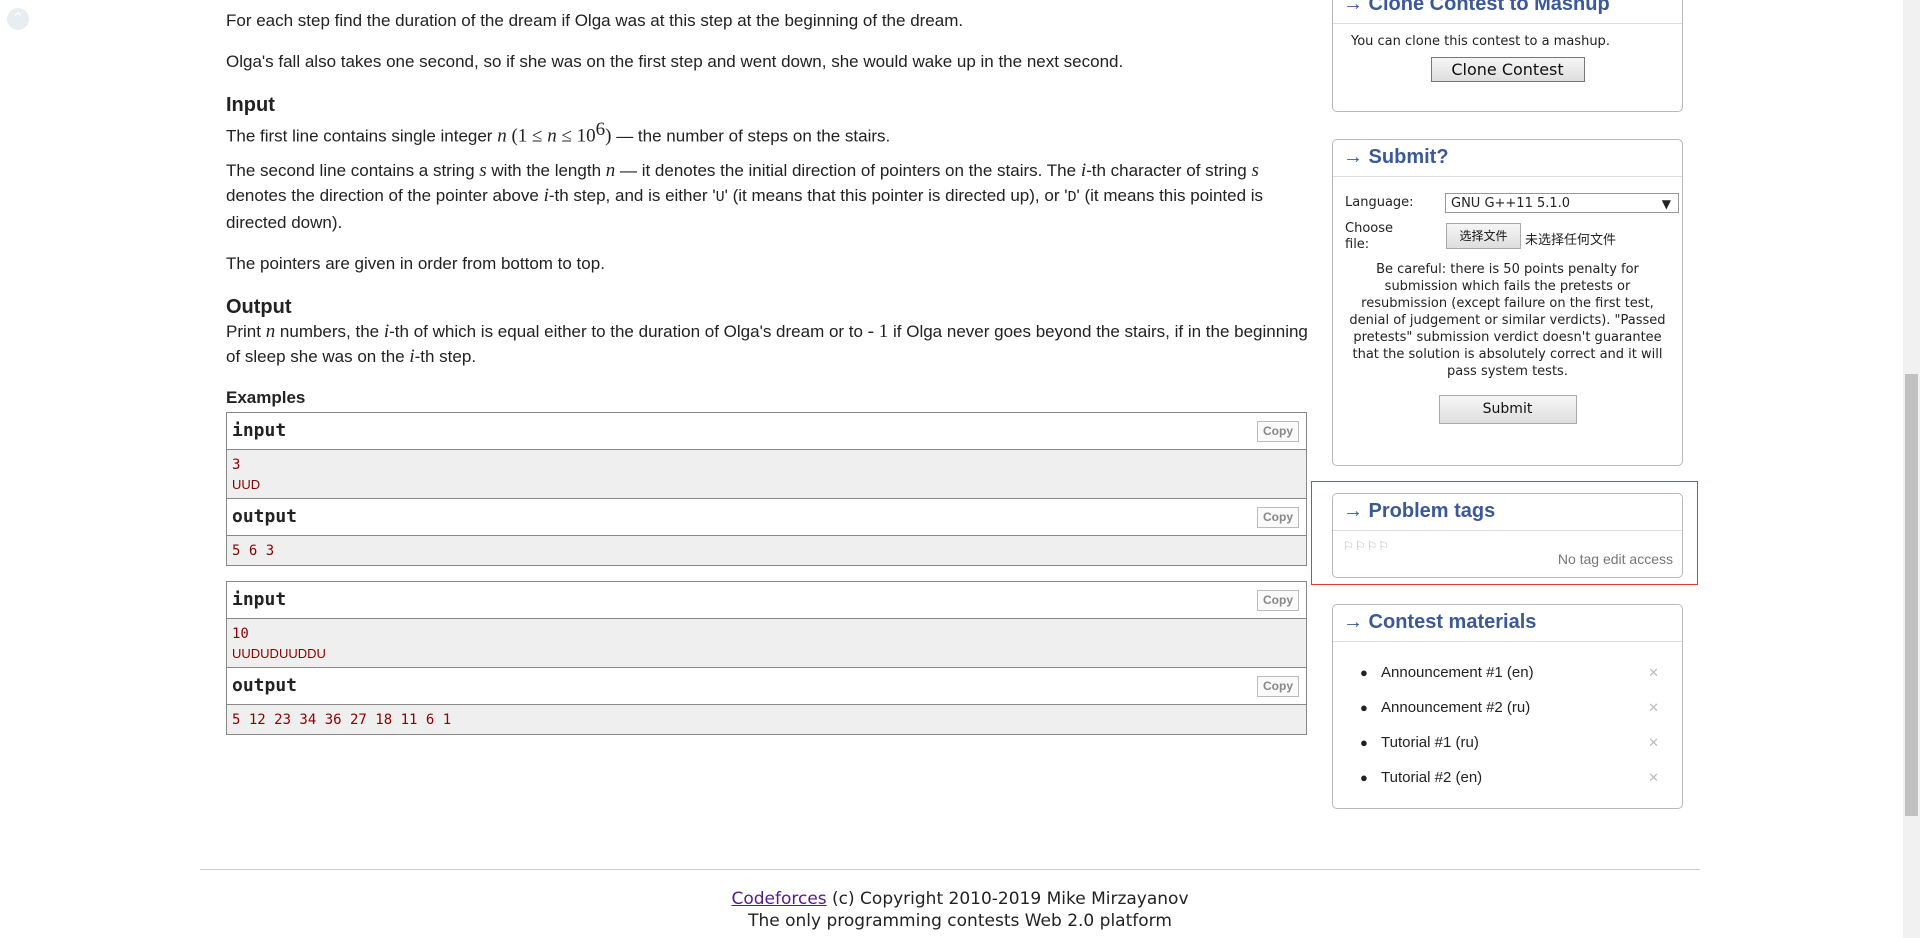  What do you see at coordinates (1357, 244) in the screenshot?
I see `file-label-line: file:` at bounding box center [1357, 244].